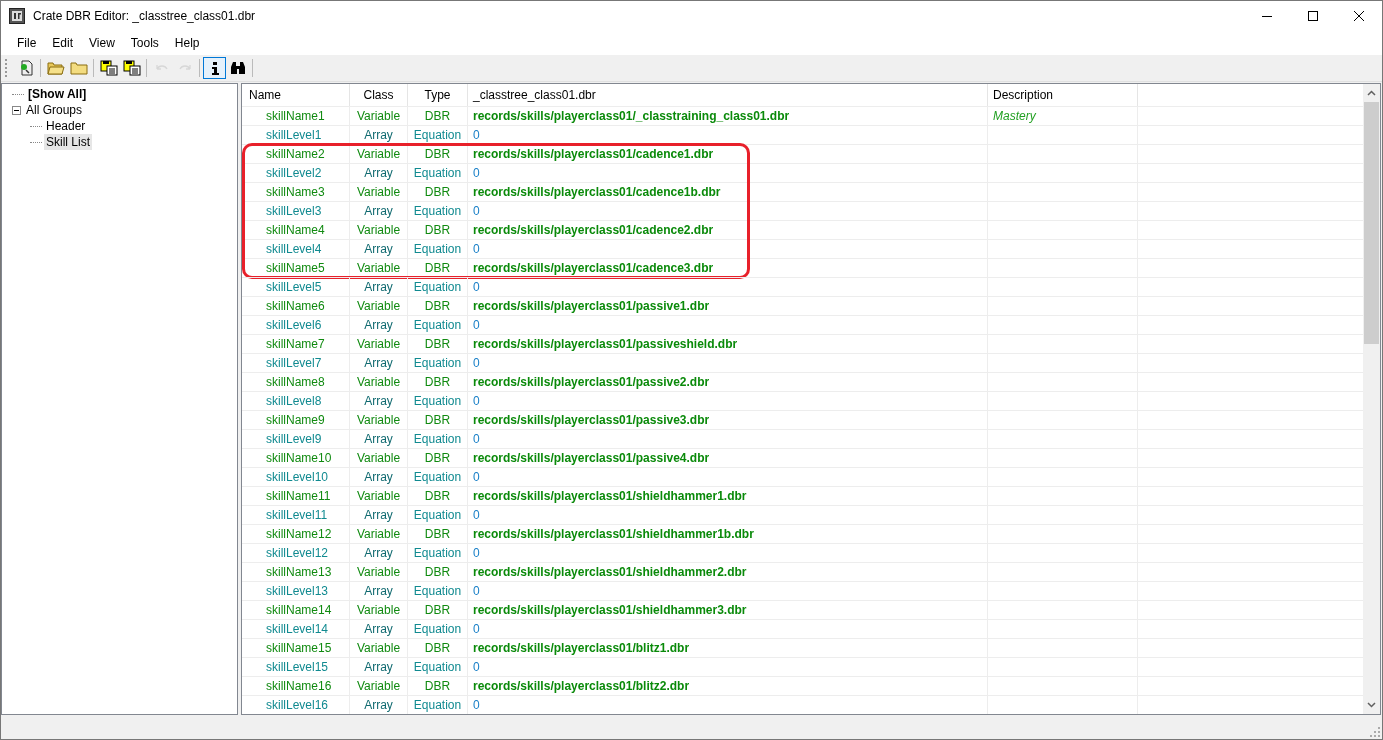  Describe the element at coordinates (728, 458) in the screenshot. I see `property-value: records/skills/playerclass01/passive4.dbr` at that location.